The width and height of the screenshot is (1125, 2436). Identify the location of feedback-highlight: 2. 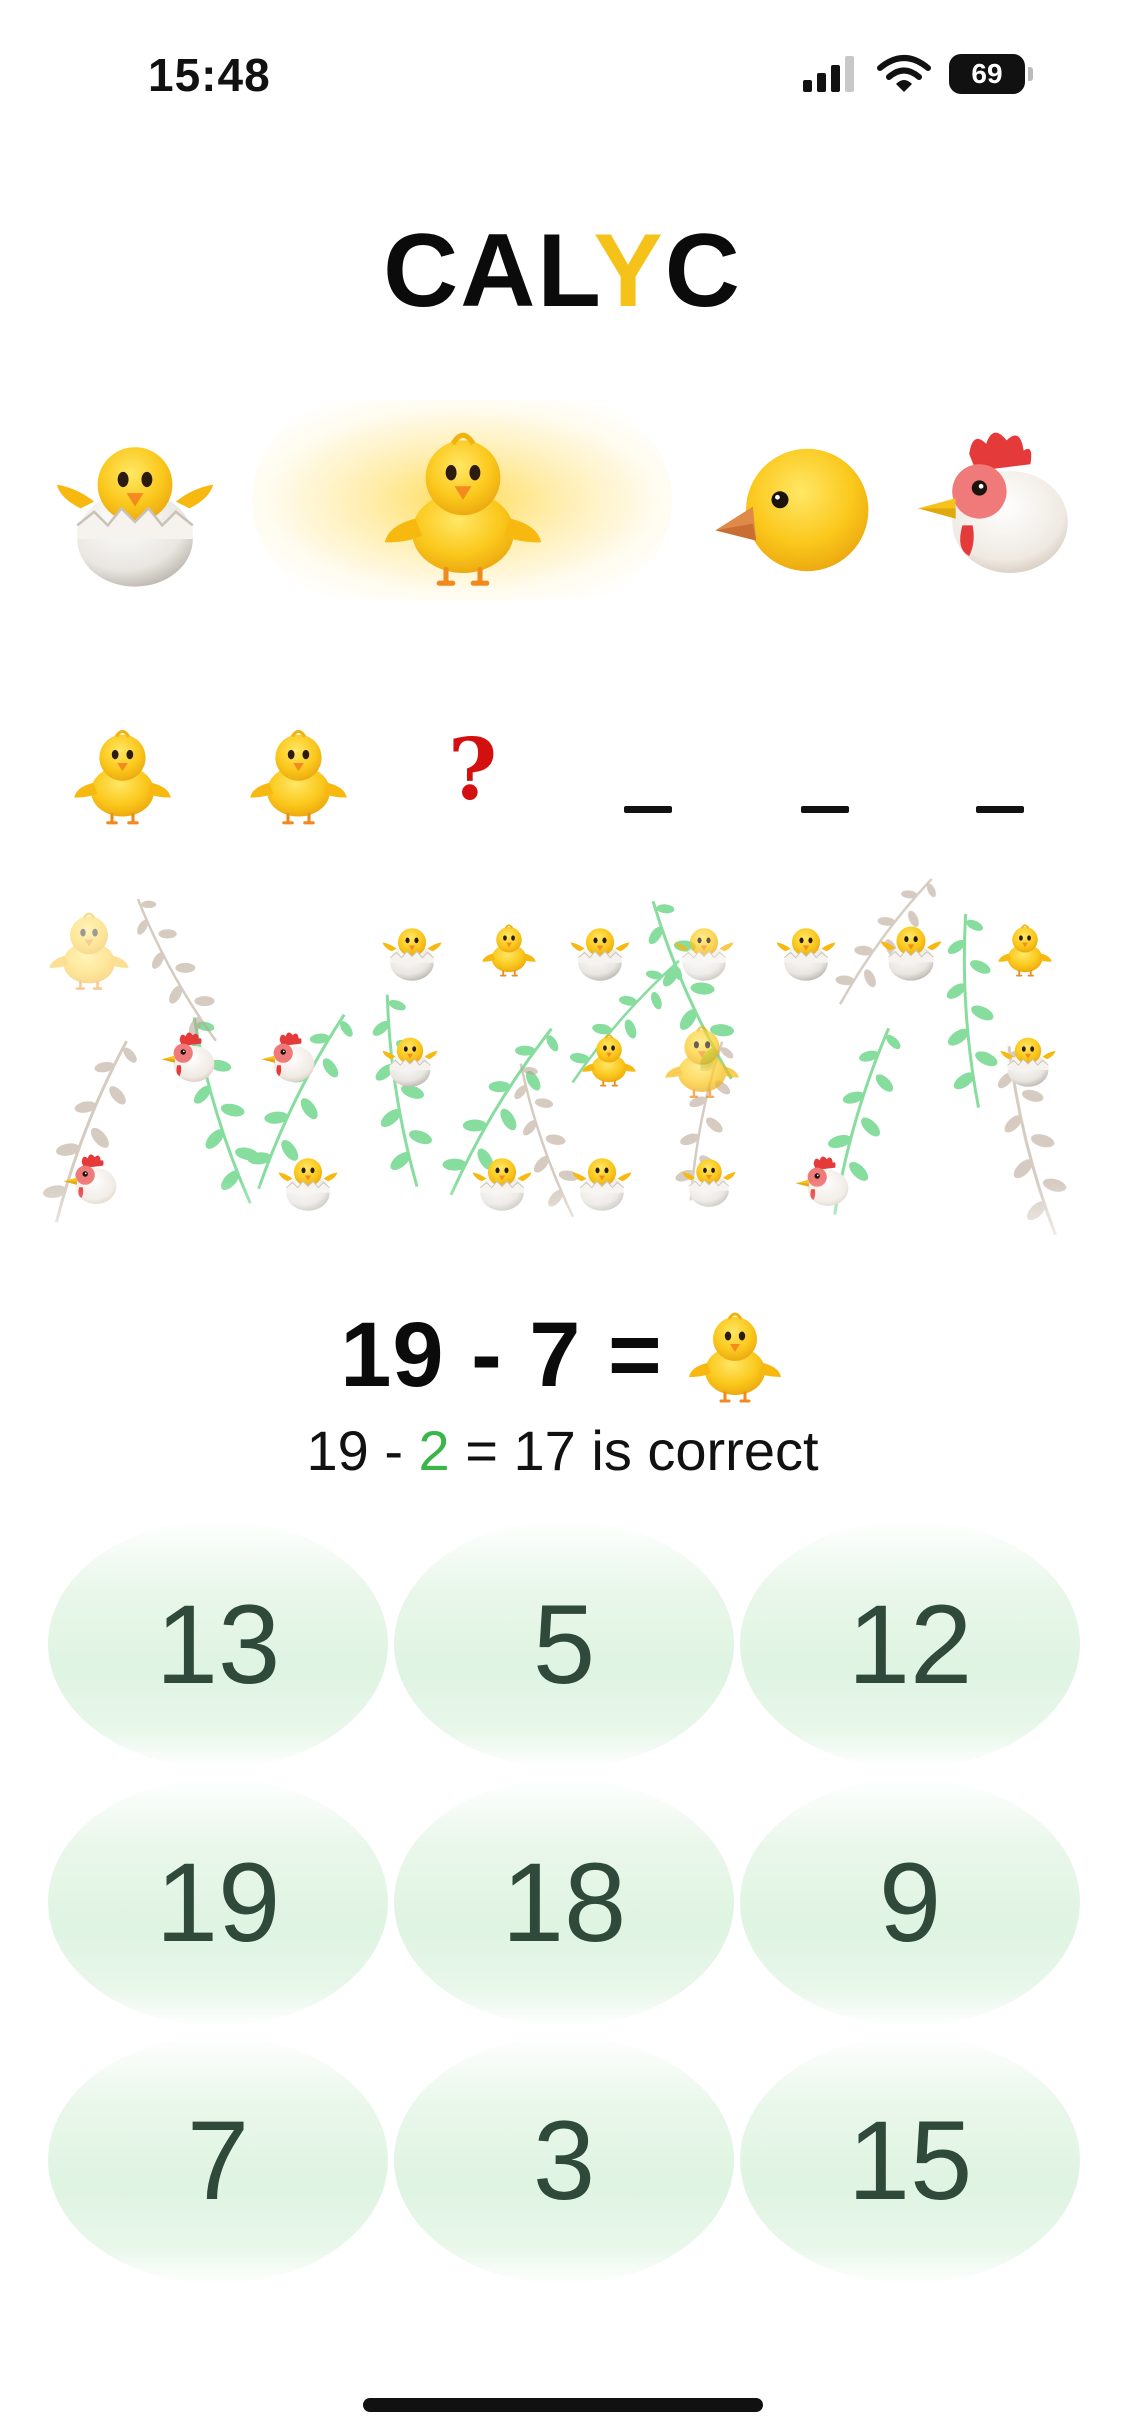
(434, 1450).